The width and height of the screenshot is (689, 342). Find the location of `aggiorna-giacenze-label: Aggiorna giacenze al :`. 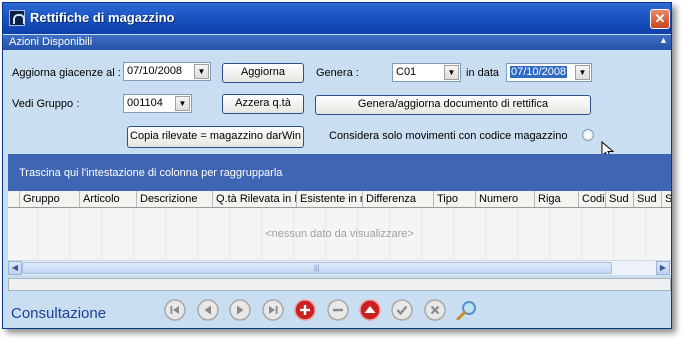

aggiorna-giacenze-label: Aggiorna giacenze al : is located at coordinates (66, 73).